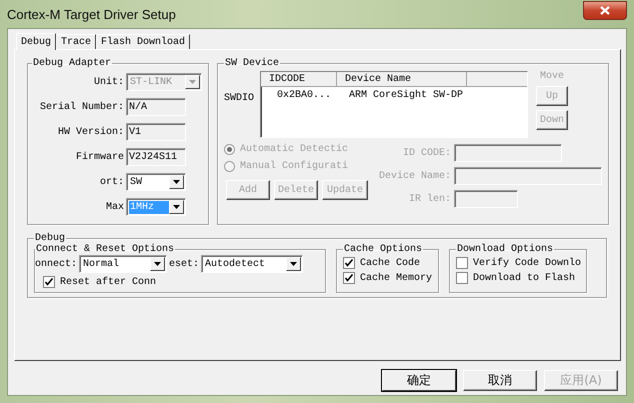  Describe the element at coordinates (56, 264) in the screenshot. I see `field-label: onnect:` at that location.